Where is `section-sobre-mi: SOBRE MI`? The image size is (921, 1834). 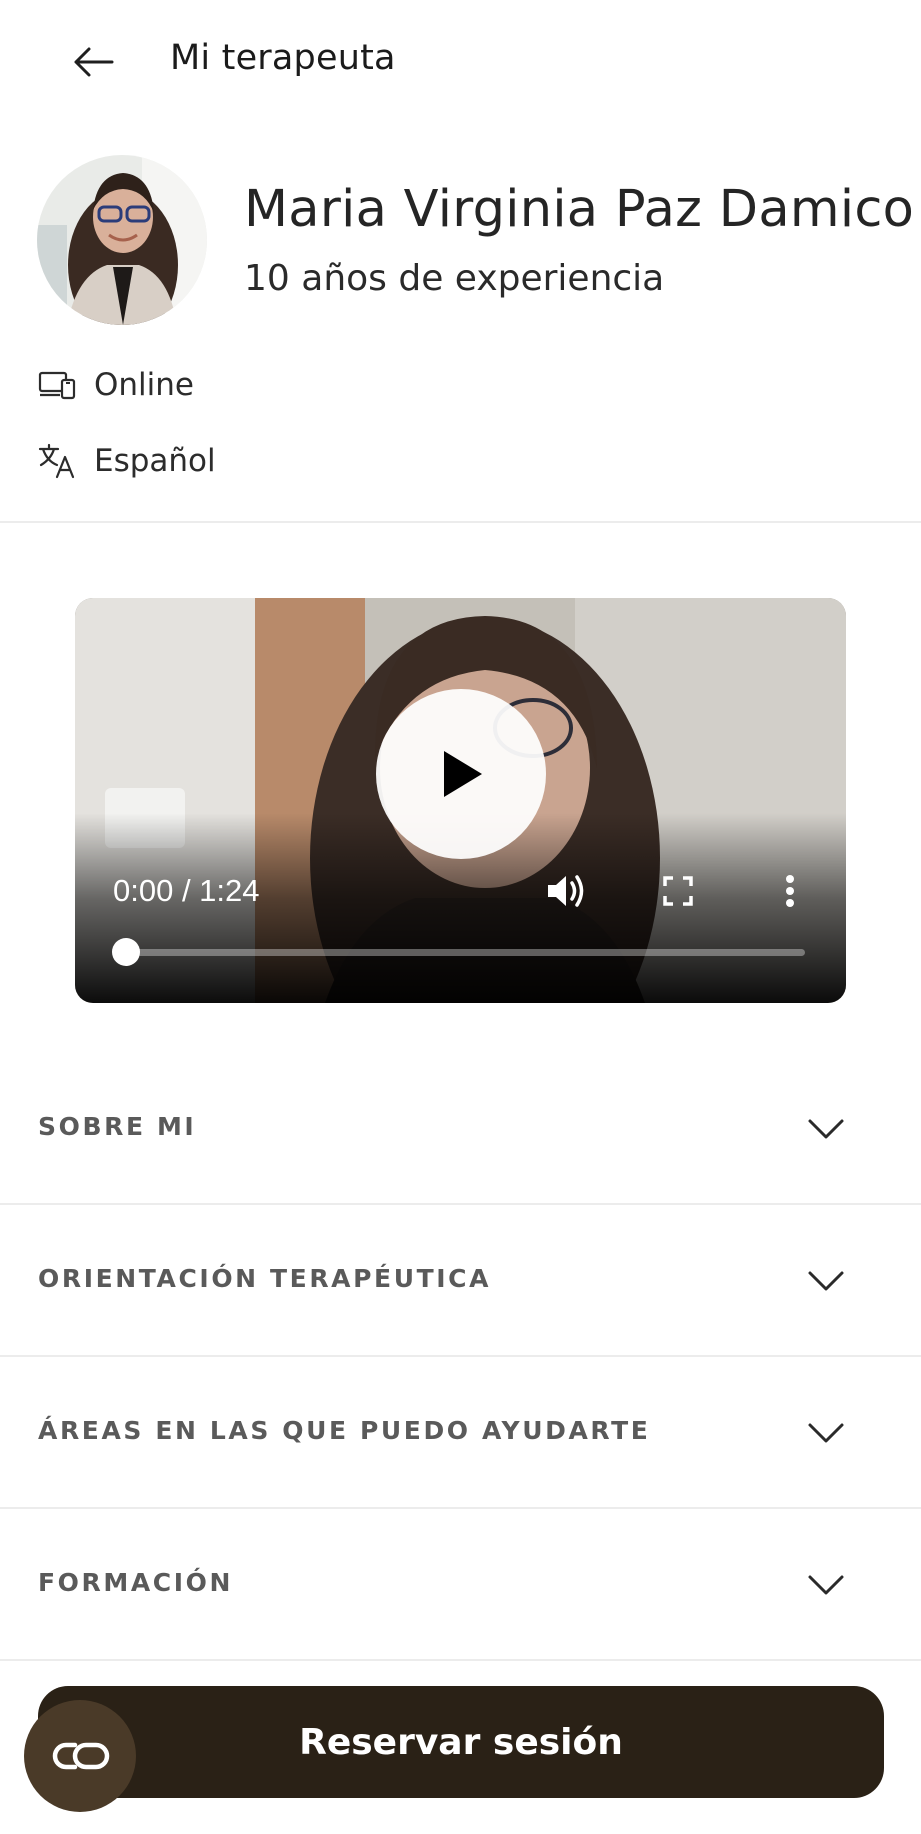 section-sobre-mi: SOBRE MI is located at coordinates (460, 1128).